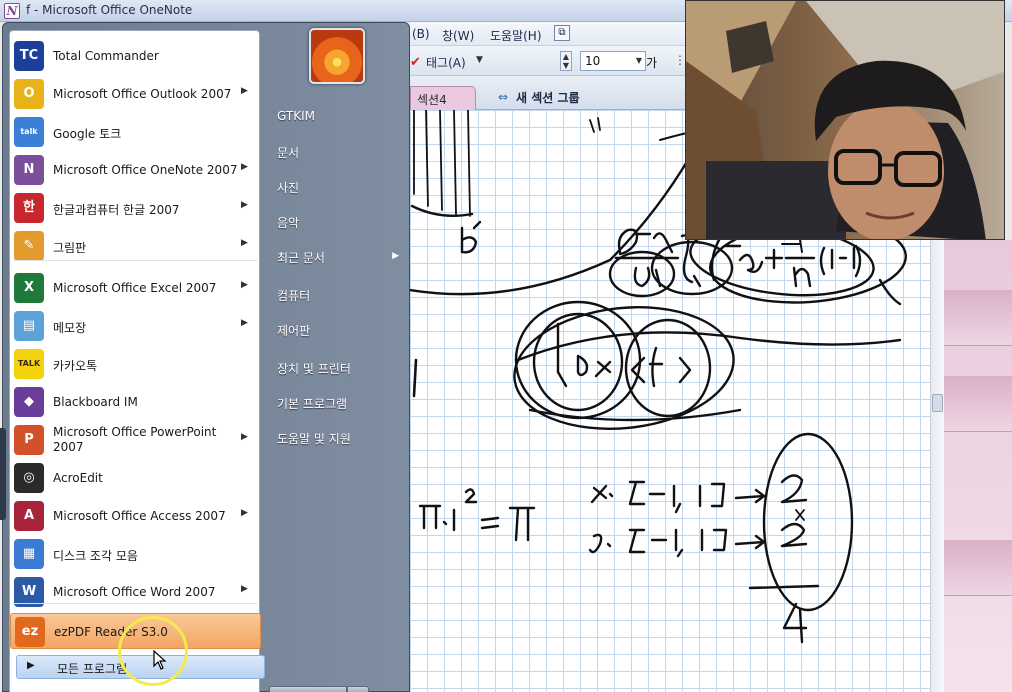 The width and height of the screenshot is (1012, 692). I want to click on program-item-label: Google 토크, so click(87, 134).